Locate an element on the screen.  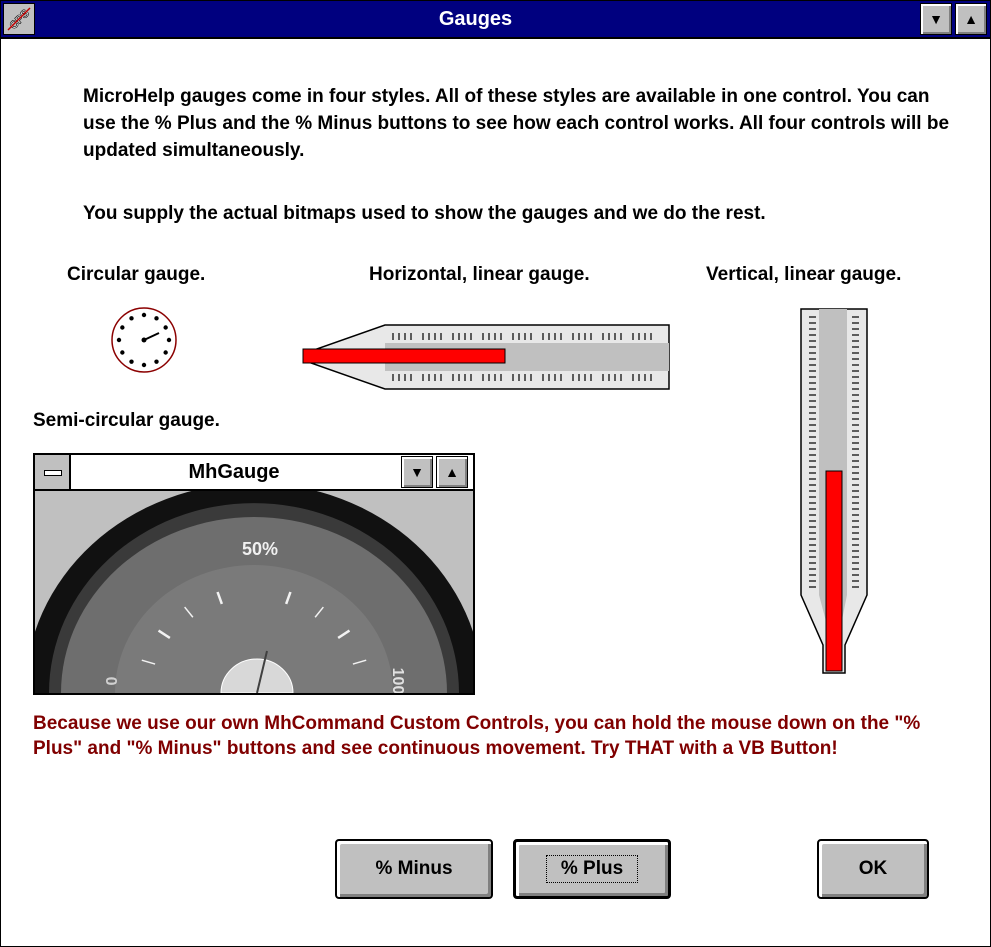
percent-plus-label: % Plus is located at coordinates (592, 869).